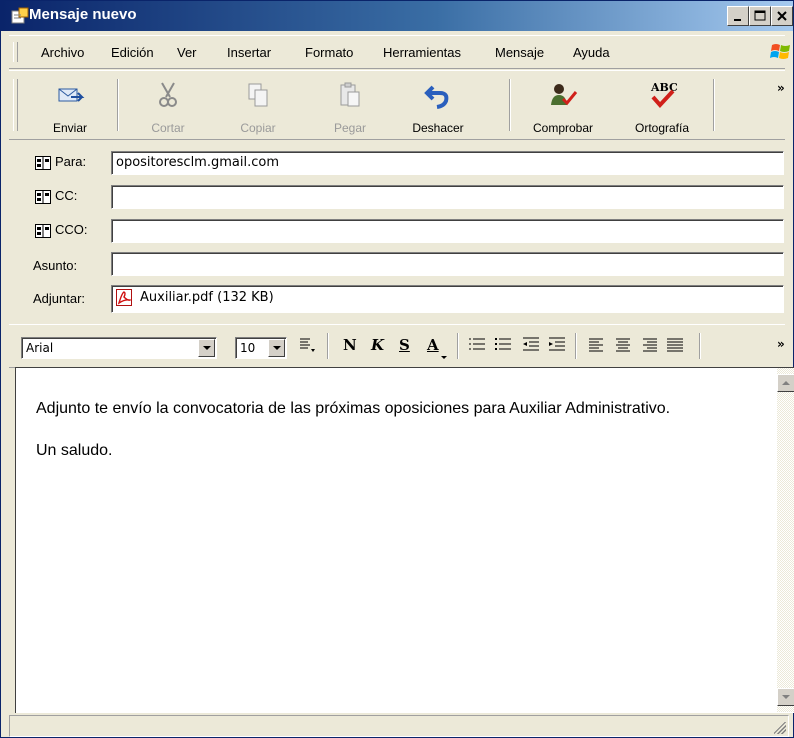  I want to click on cut-label: Cortar, so click(168, 128).